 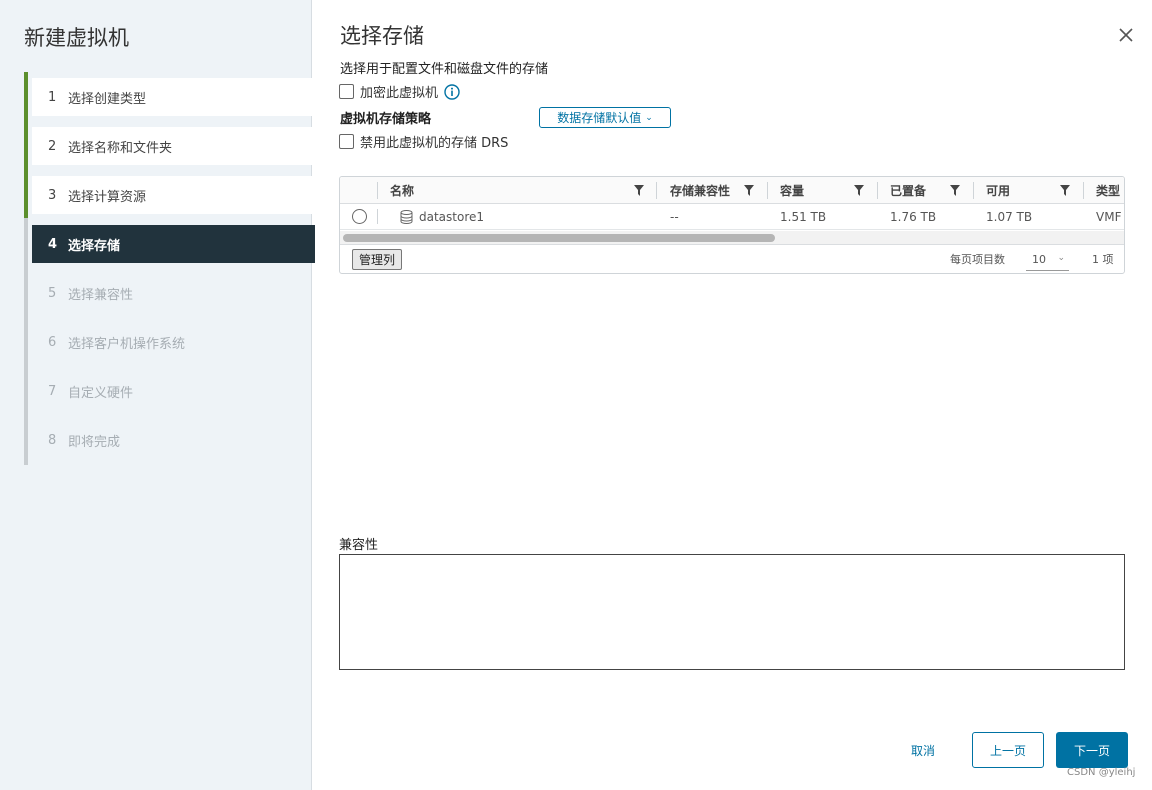 What do you see at coordinates (26, 145) in the screenshot?
I see `progress-bar` at bounding box center [26, 145].